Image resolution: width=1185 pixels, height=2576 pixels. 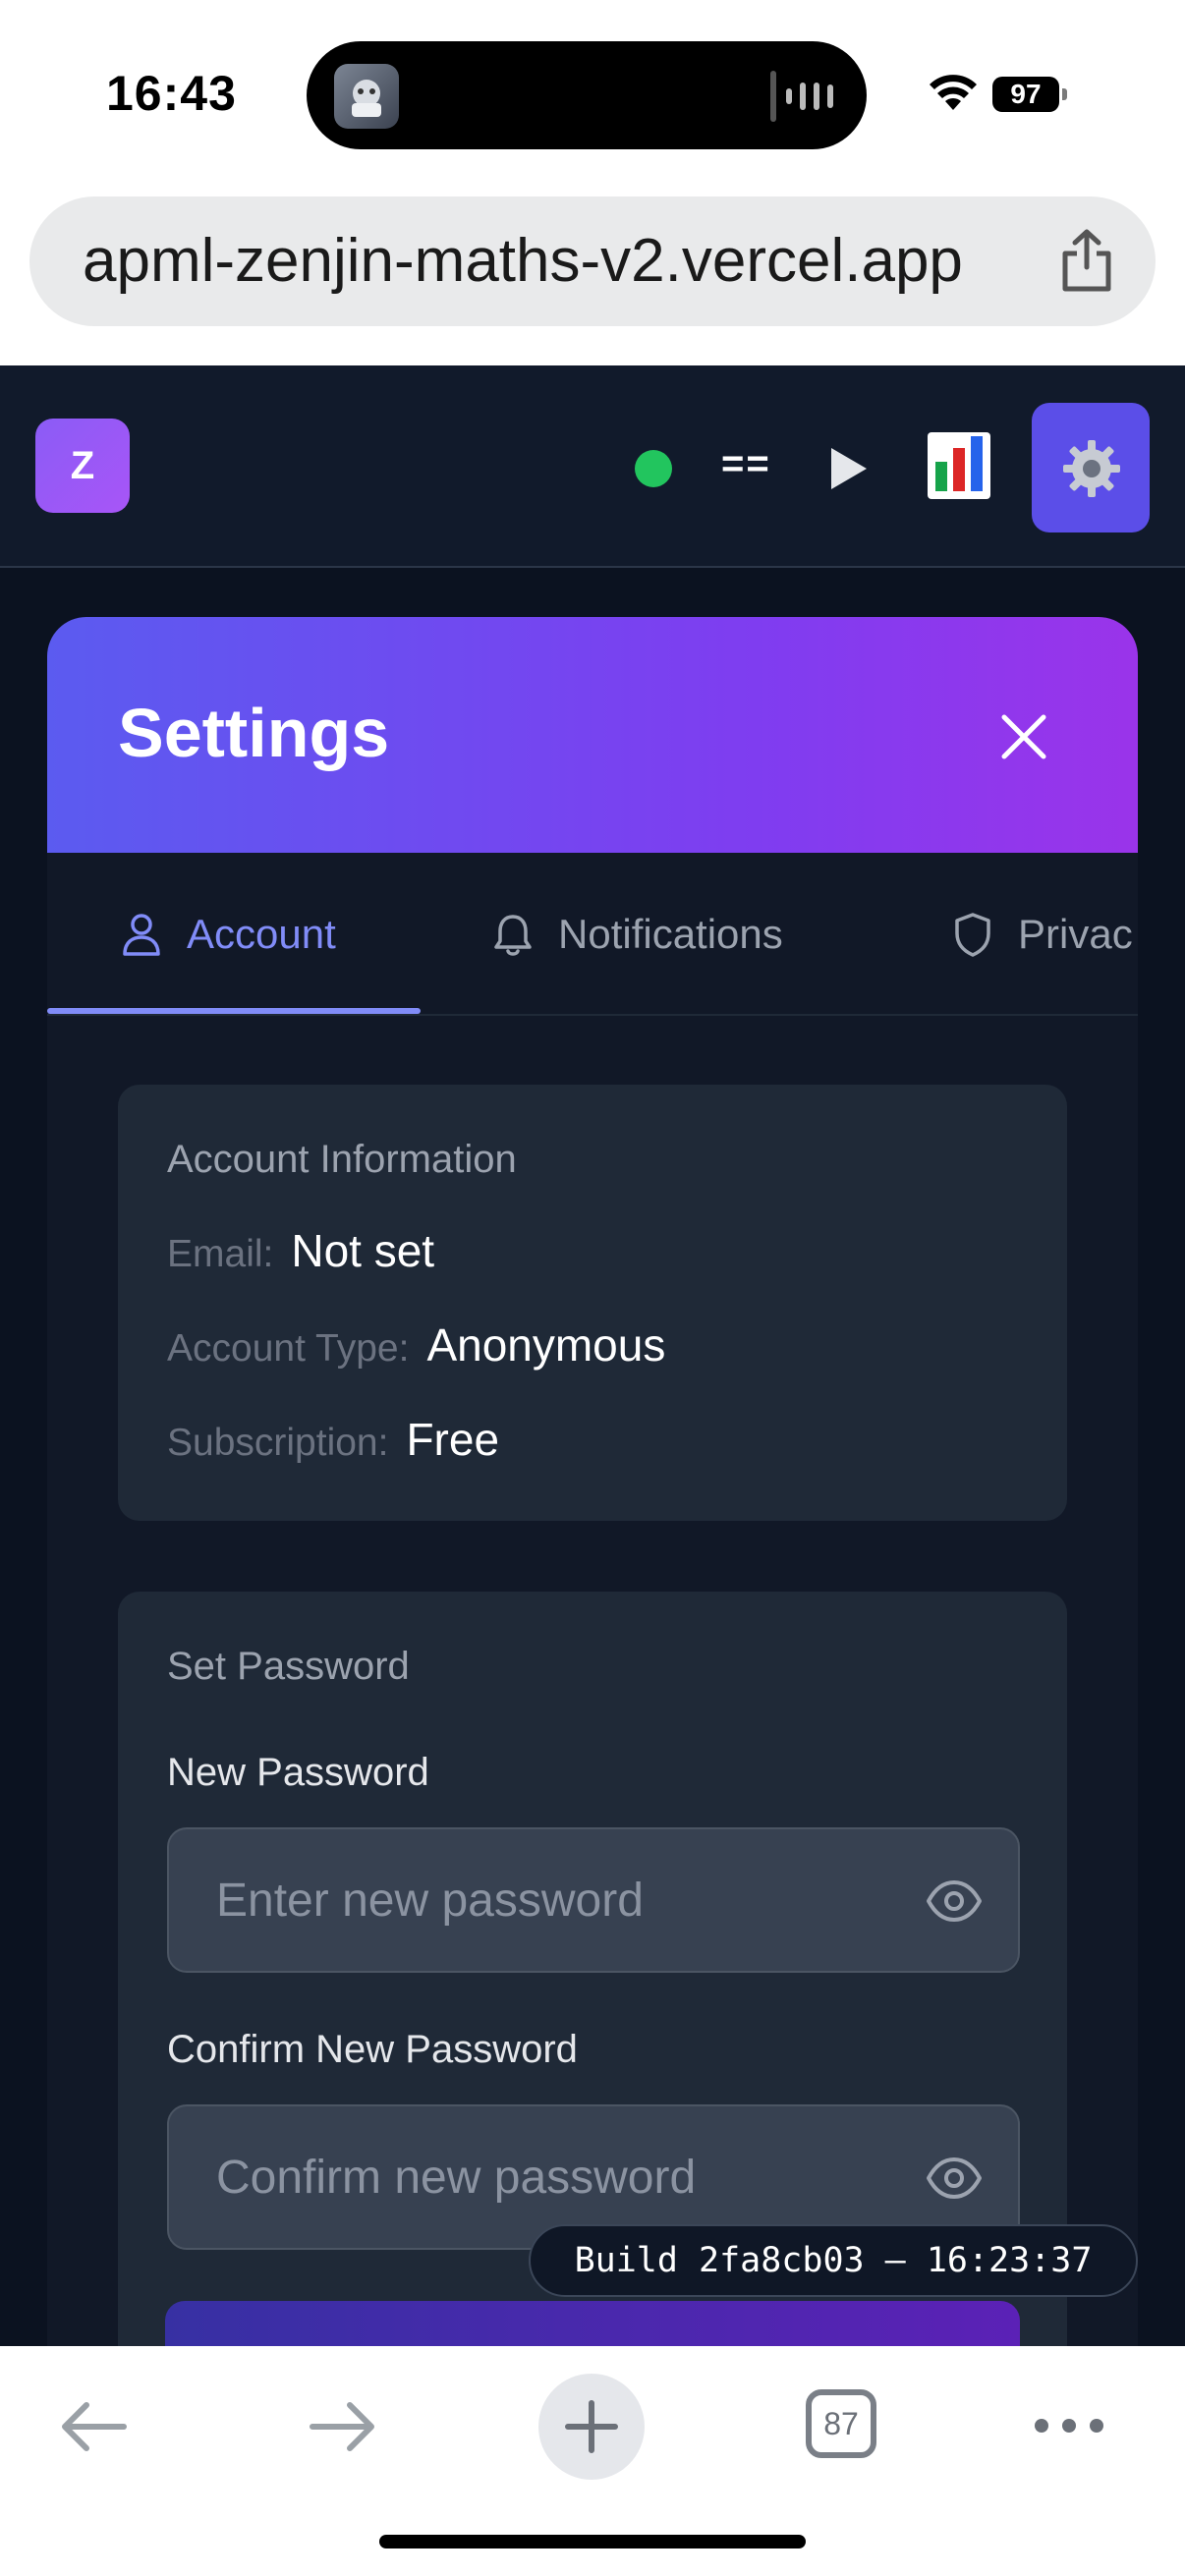 I want to click on tab-privacy-label: Privac, so click(x=1076, y=934).